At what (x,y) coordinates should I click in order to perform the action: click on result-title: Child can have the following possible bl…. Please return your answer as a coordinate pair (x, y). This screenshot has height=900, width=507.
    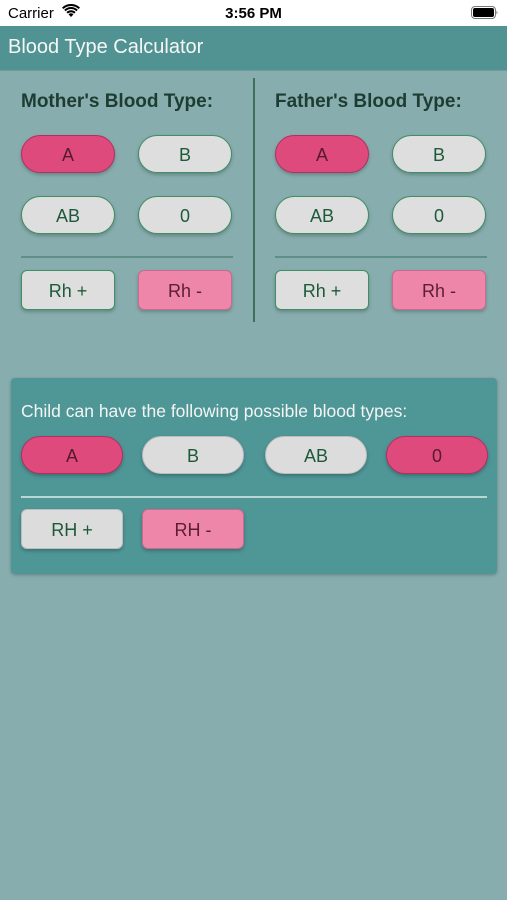
    Looking at the image, I should click on (214, 411).